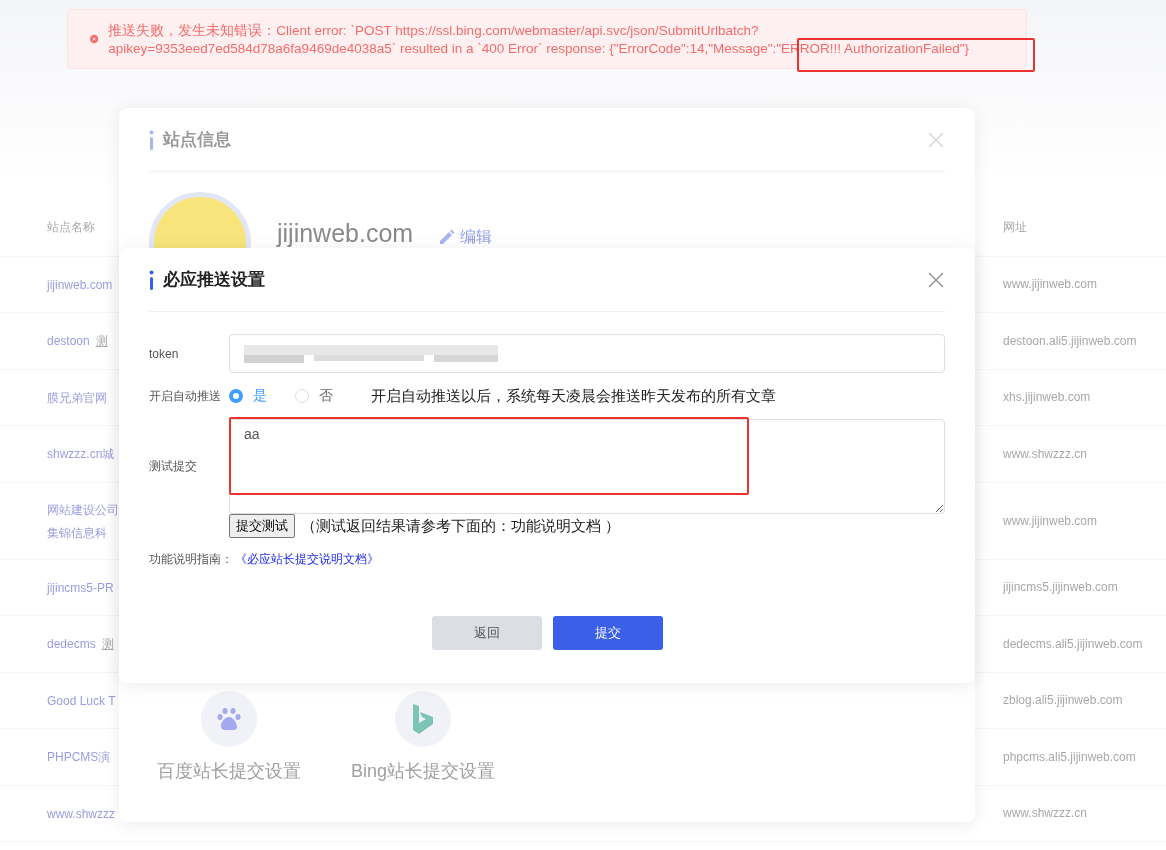 Image resolution: width=1166 pixels, height=850 pixels. Describe the element at coordinates (587, 353) in the screenshot. I see `token-field` at that location.